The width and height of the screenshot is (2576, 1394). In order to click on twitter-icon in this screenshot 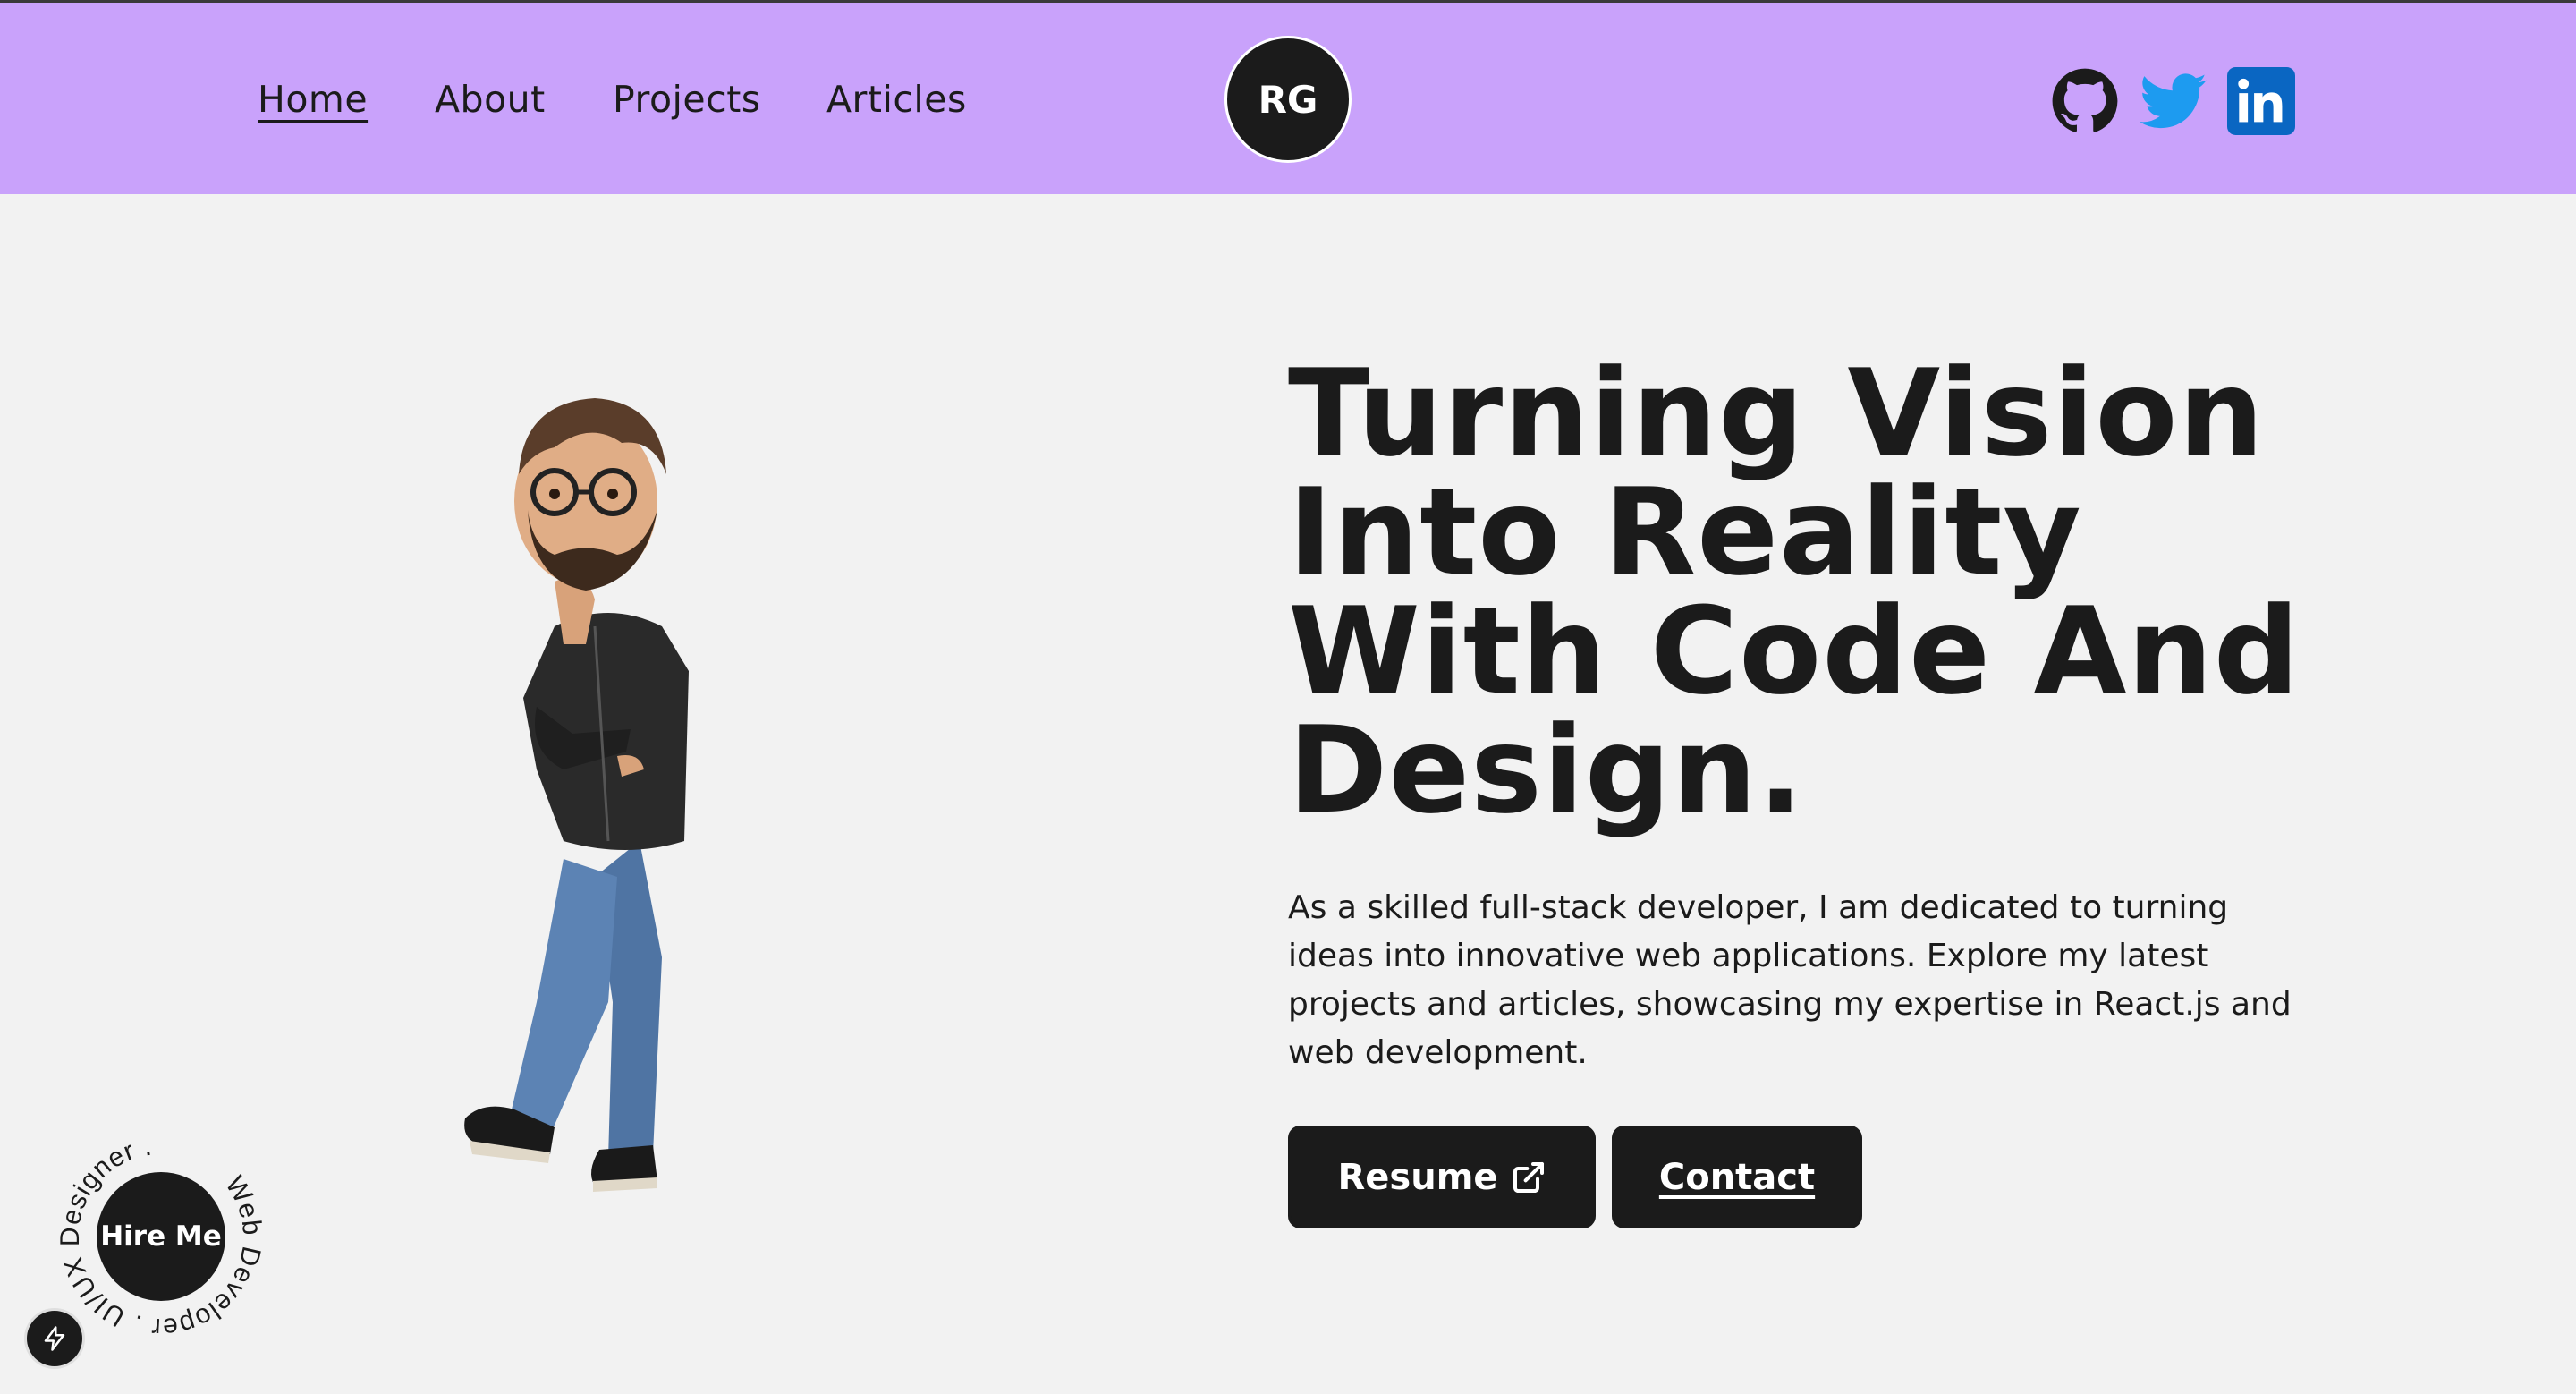, I will do `click(2173, 101)`.